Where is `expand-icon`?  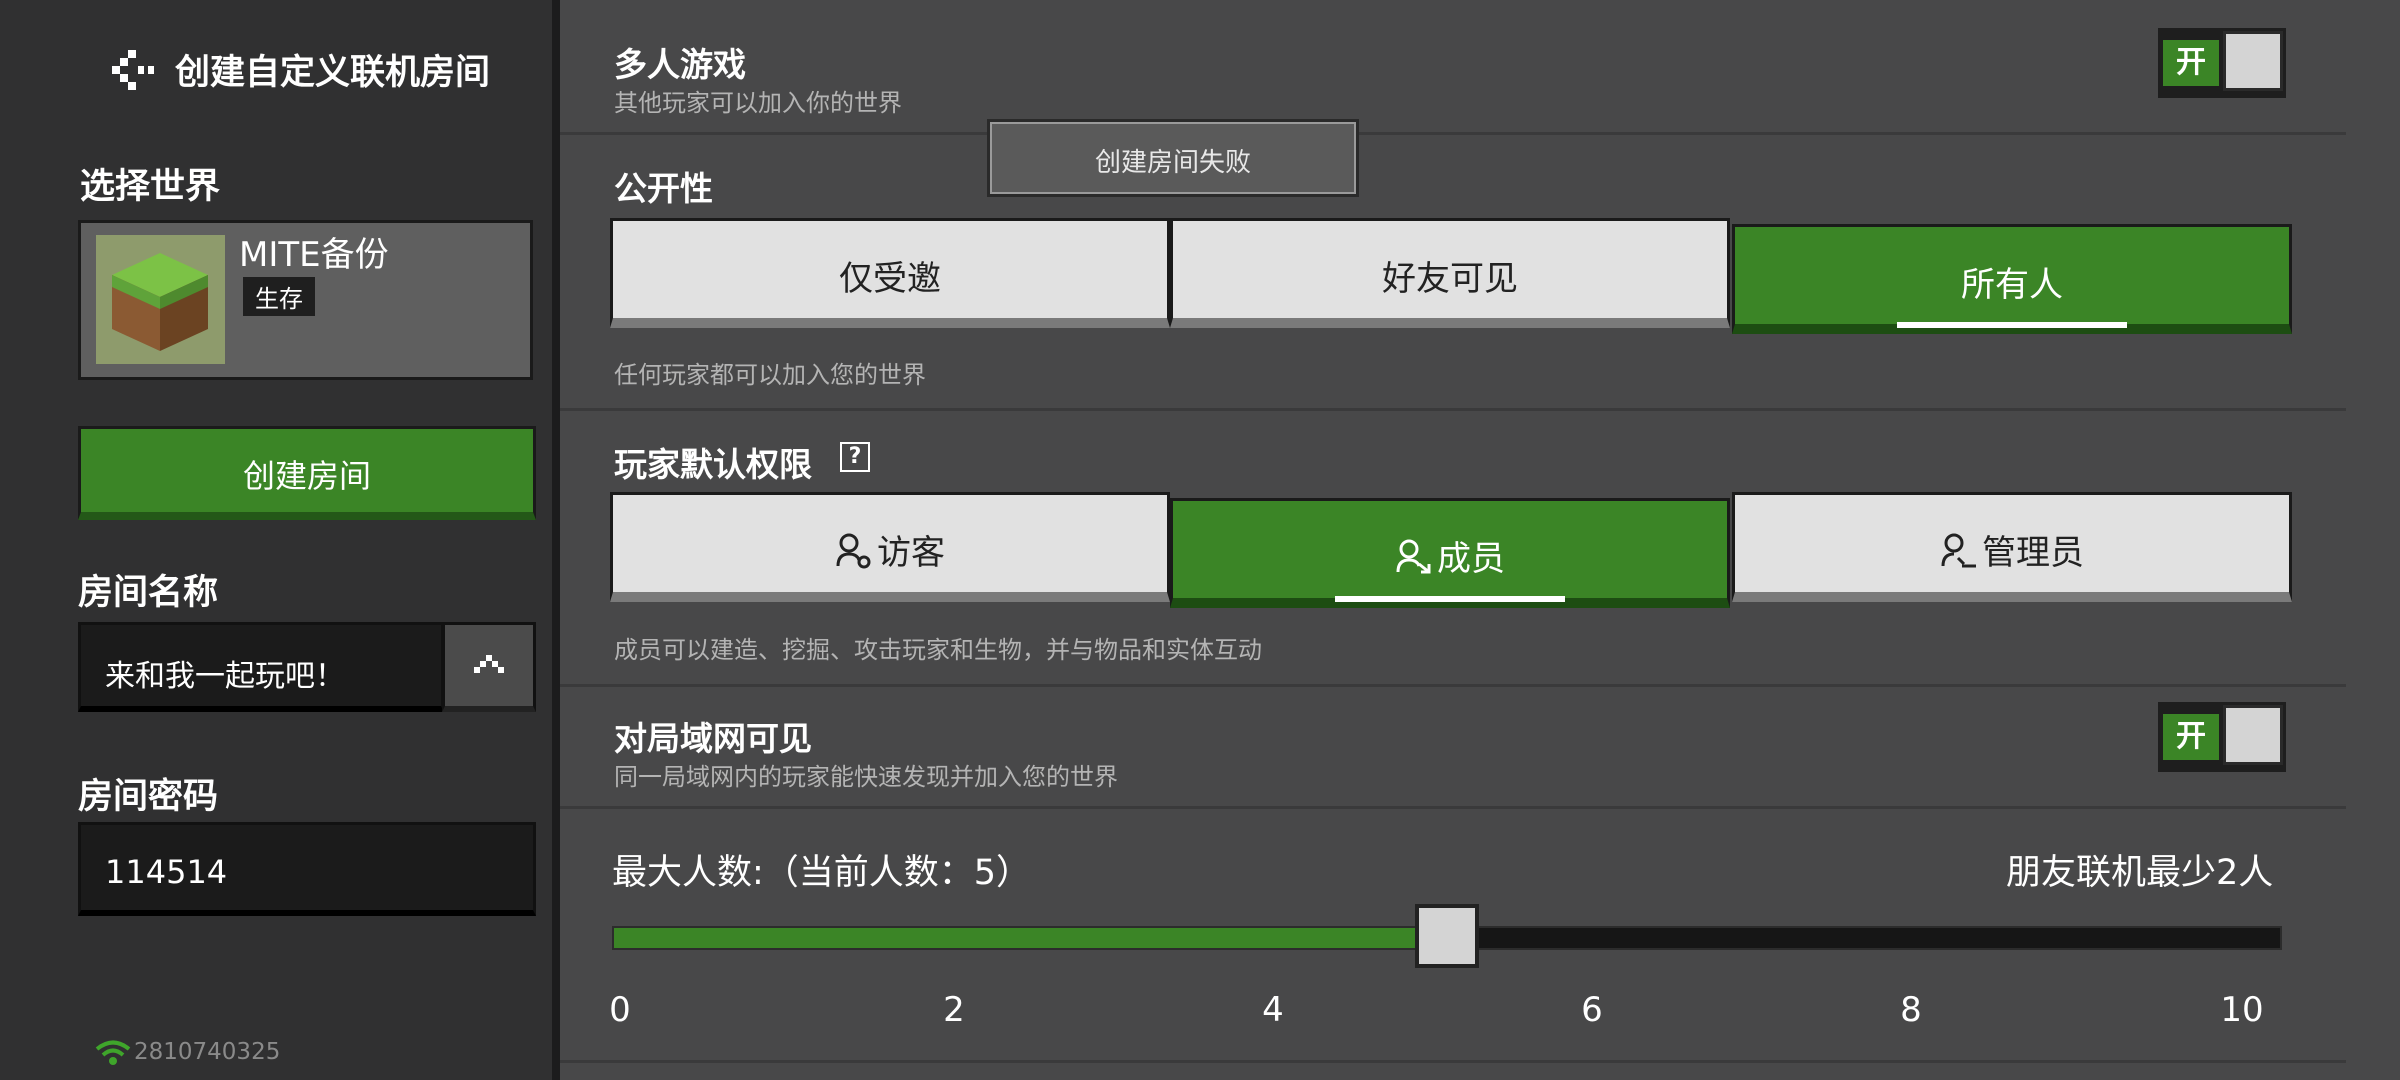 expand-icon is located at coordinates (489, 664).